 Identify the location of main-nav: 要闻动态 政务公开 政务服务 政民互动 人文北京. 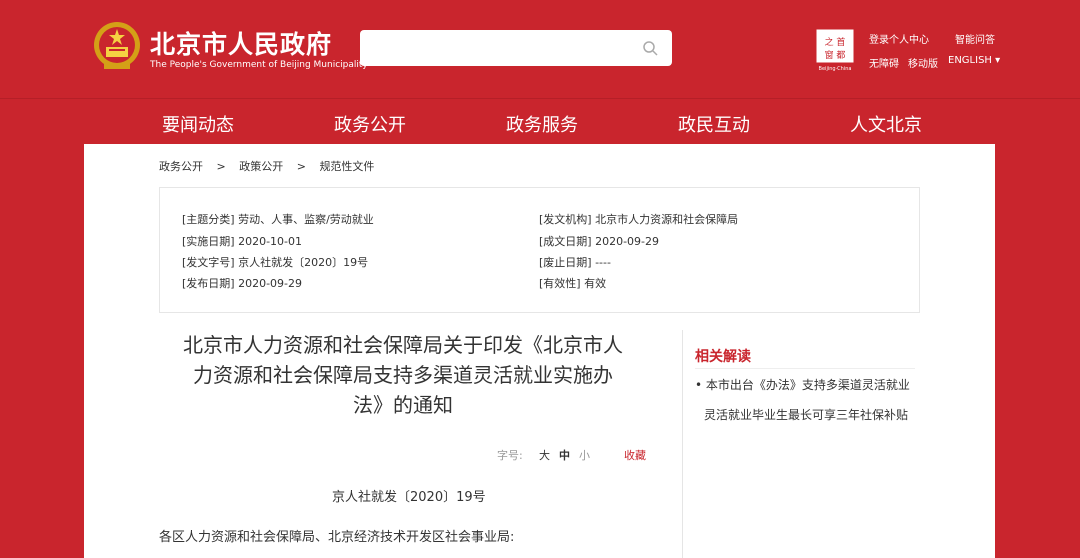
(540, 121).